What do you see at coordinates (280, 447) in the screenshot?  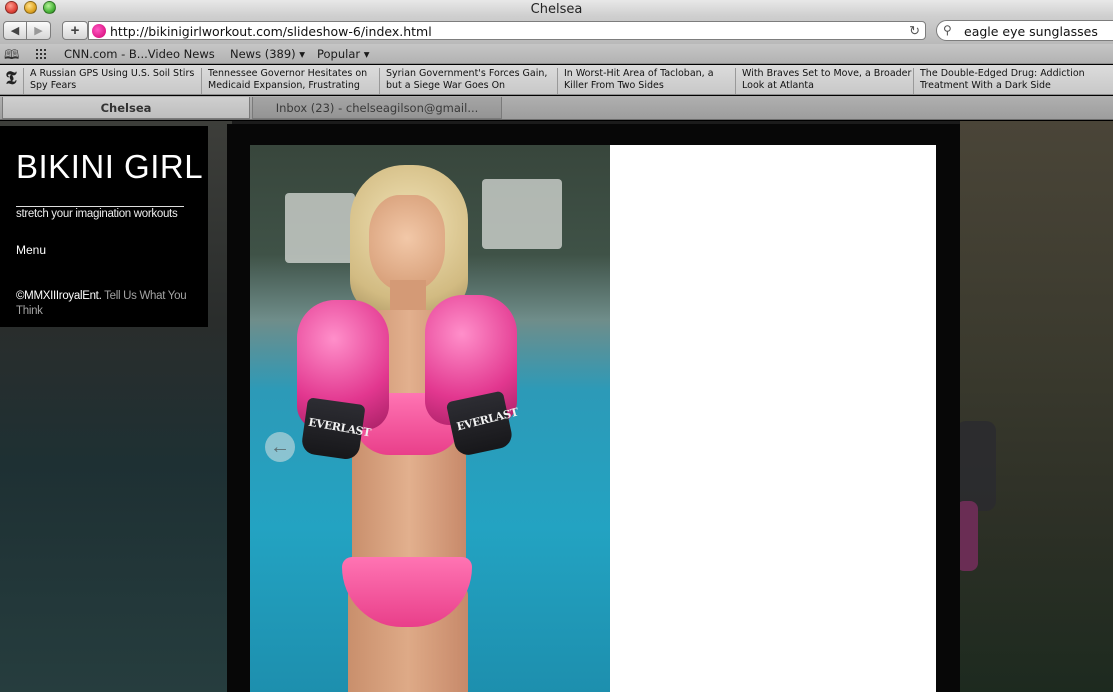 I see `previous-slide-arrow-icon: ←` at bounding box center [280, 447].